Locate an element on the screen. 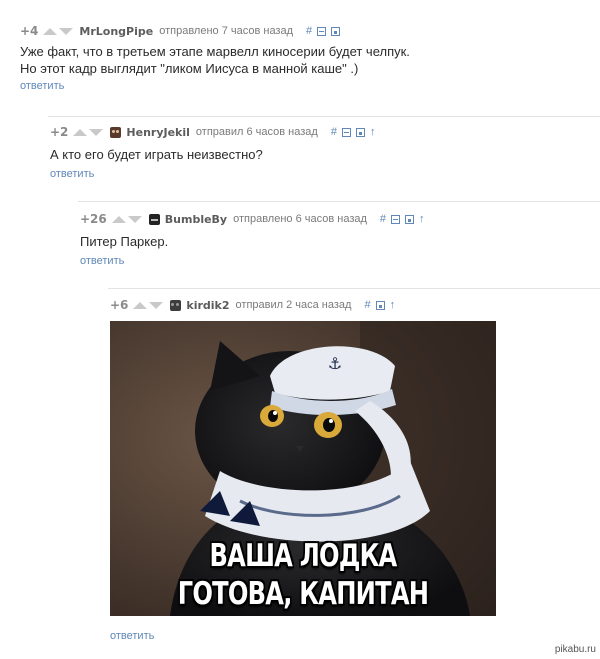  comment-time: отправил 2 часа назад is located at coordinates (294, 305).